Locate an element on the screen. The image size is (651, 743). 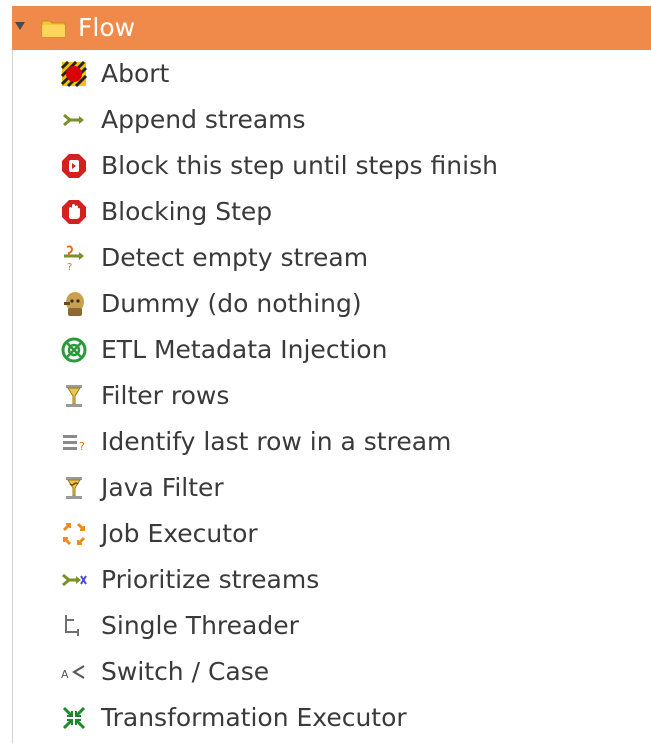
tree-item-identify-last-row: ? Identify last row in a stream is located at coordinates (325, 442).